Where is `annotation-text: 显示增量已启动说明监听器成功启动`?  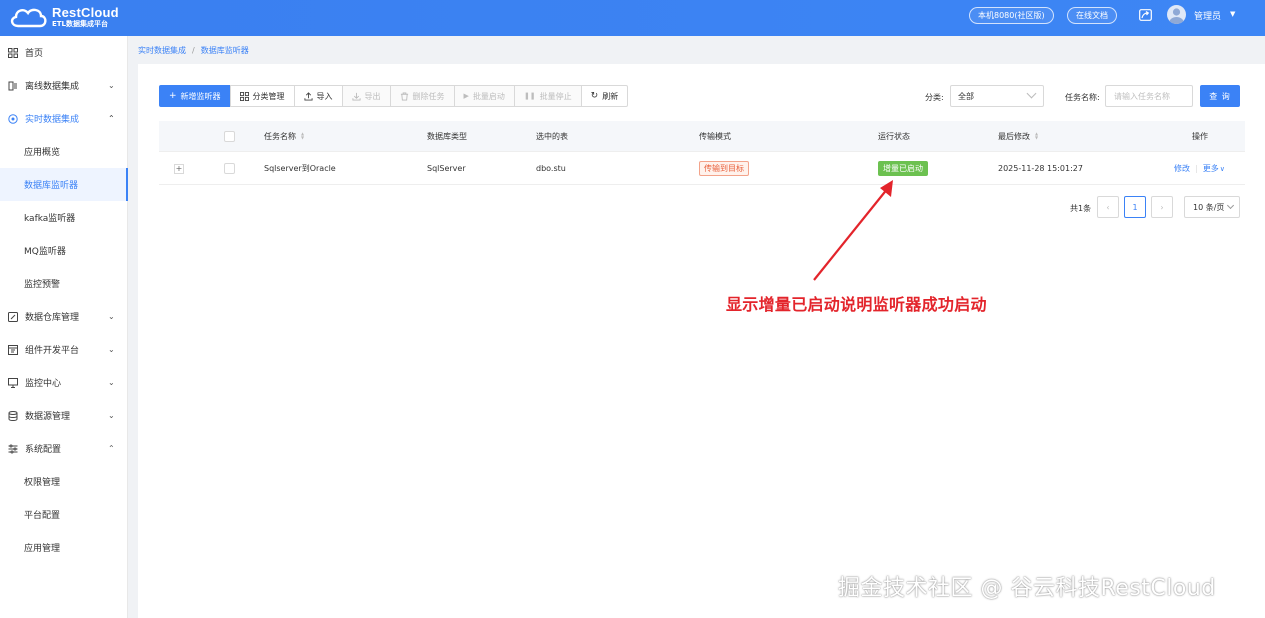
annotation-text: 显示增量已启动说明监听器成功启动 is located at coordinates (856, 304).